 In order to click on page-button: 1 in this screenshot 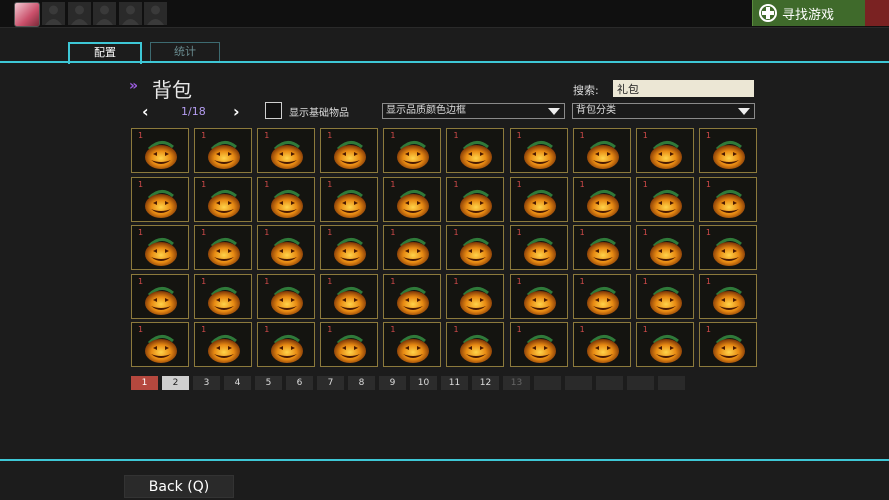, I will do `click(144, 383)`.